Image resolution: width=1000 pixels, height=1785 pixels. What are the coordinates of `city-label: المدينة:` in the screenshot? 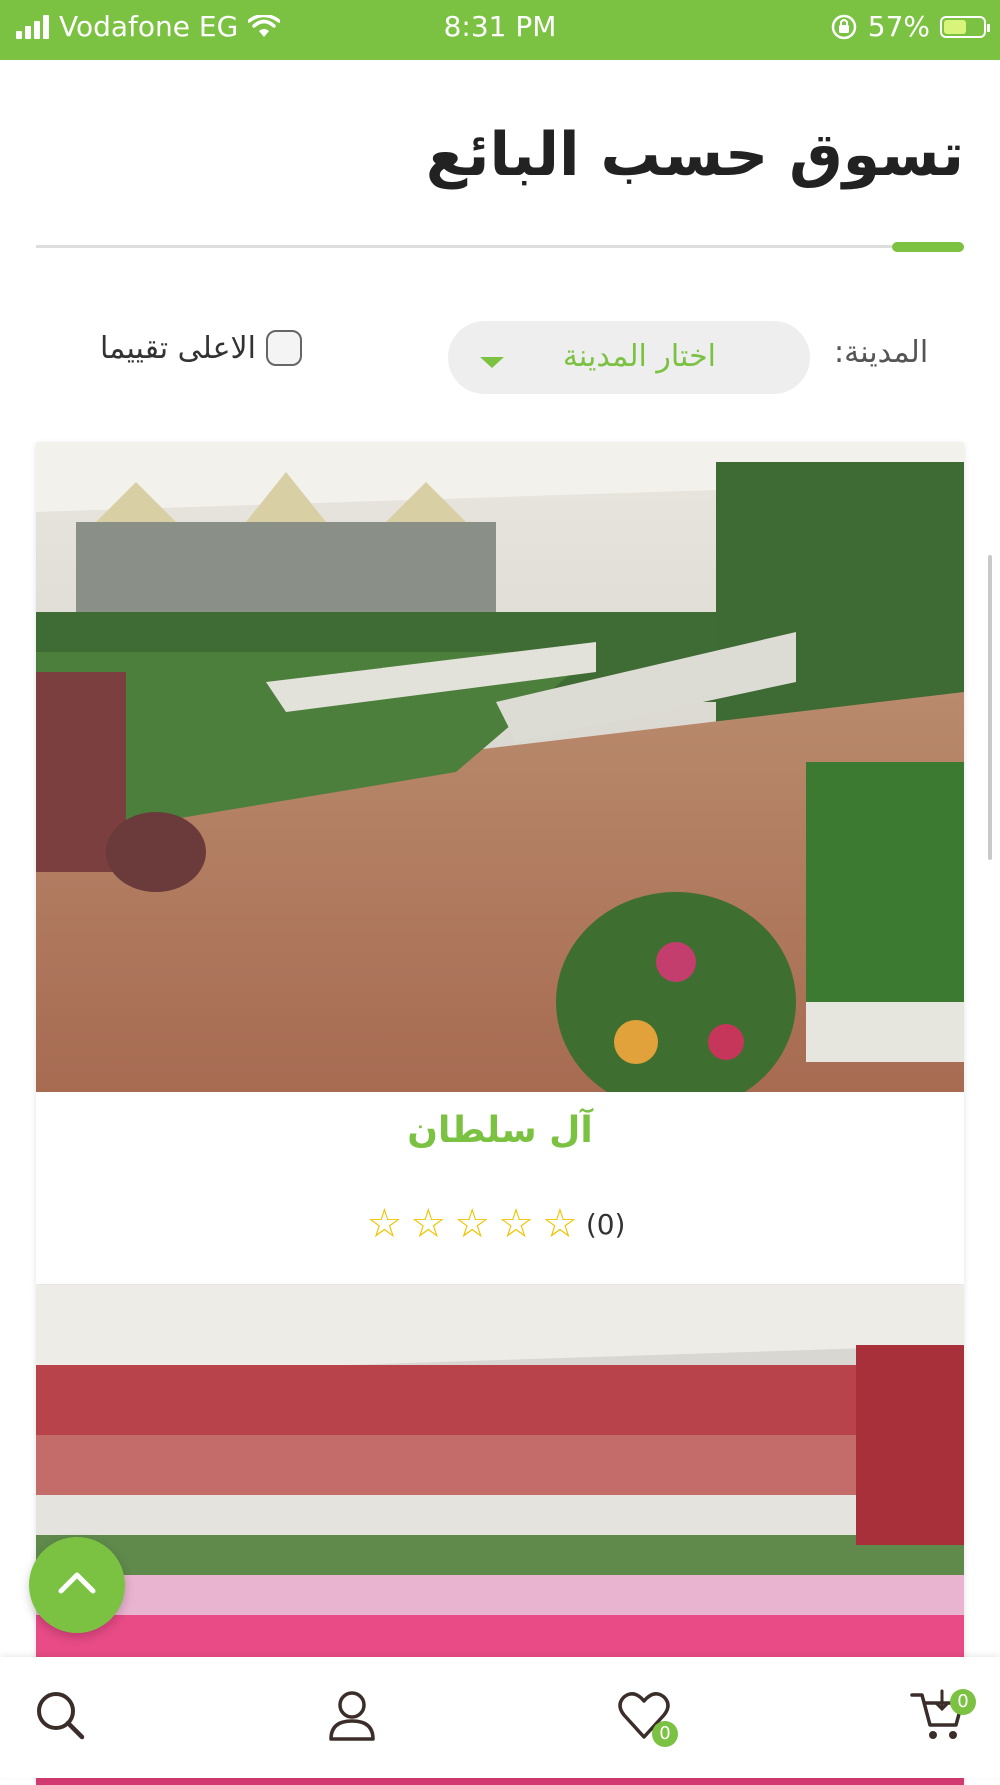 It's located at (881, 352).